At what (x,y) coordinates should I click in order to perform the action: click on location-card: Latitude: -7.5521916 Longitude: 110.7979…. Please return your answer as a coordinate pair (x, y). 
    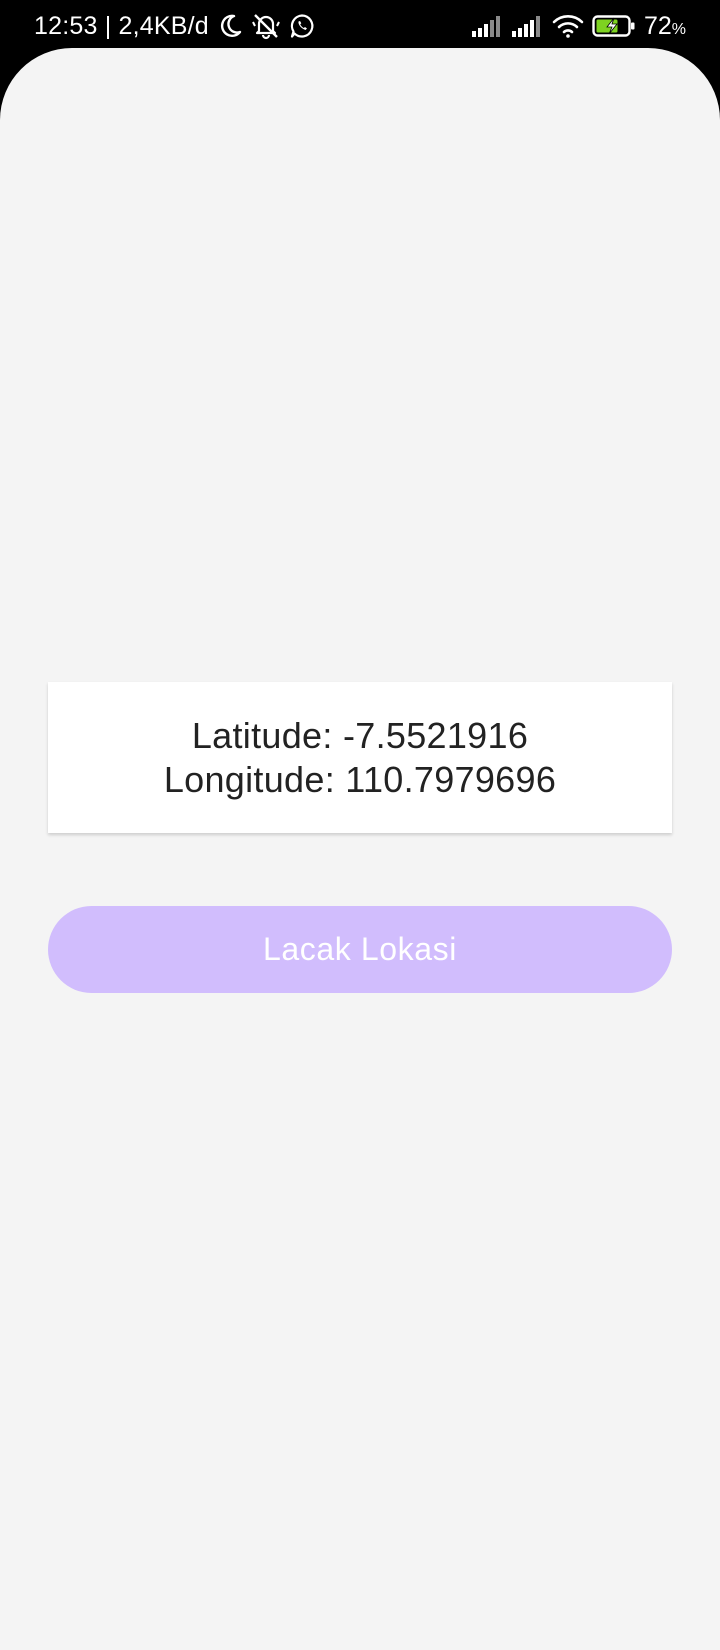
    Looking at the image, I should click on (360, 757).